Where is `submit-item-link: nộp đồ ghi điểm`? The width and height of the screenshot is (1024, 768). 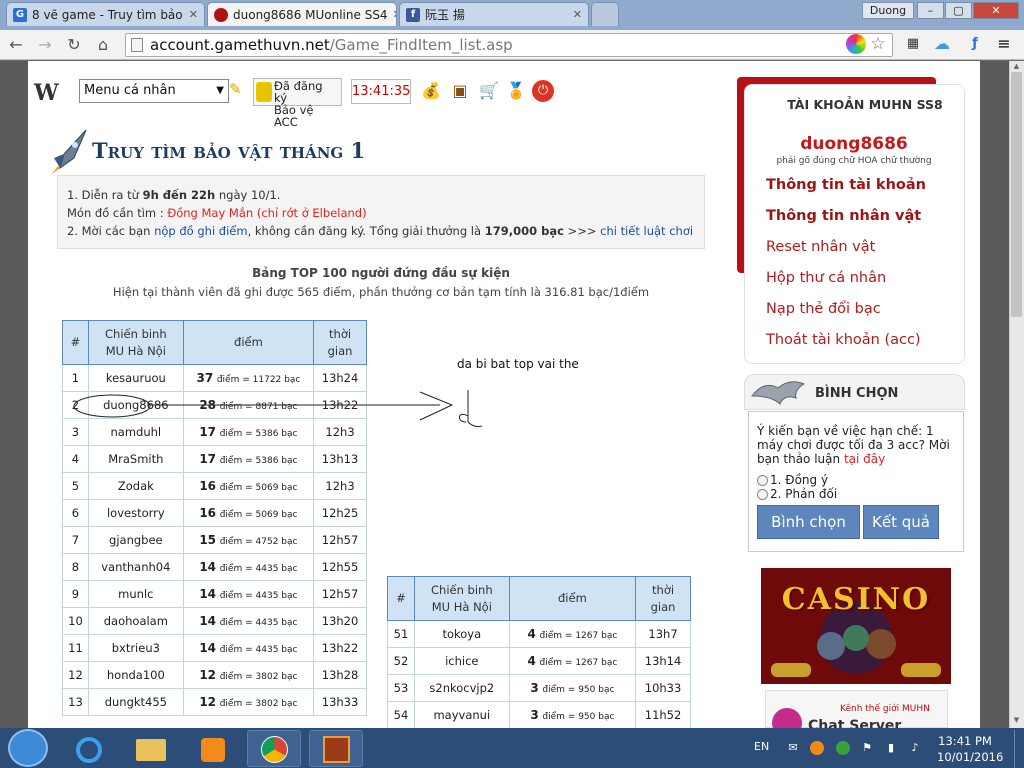 submit-item-link: nộp đồ ghi điểm is located at coordinates (200, 231).